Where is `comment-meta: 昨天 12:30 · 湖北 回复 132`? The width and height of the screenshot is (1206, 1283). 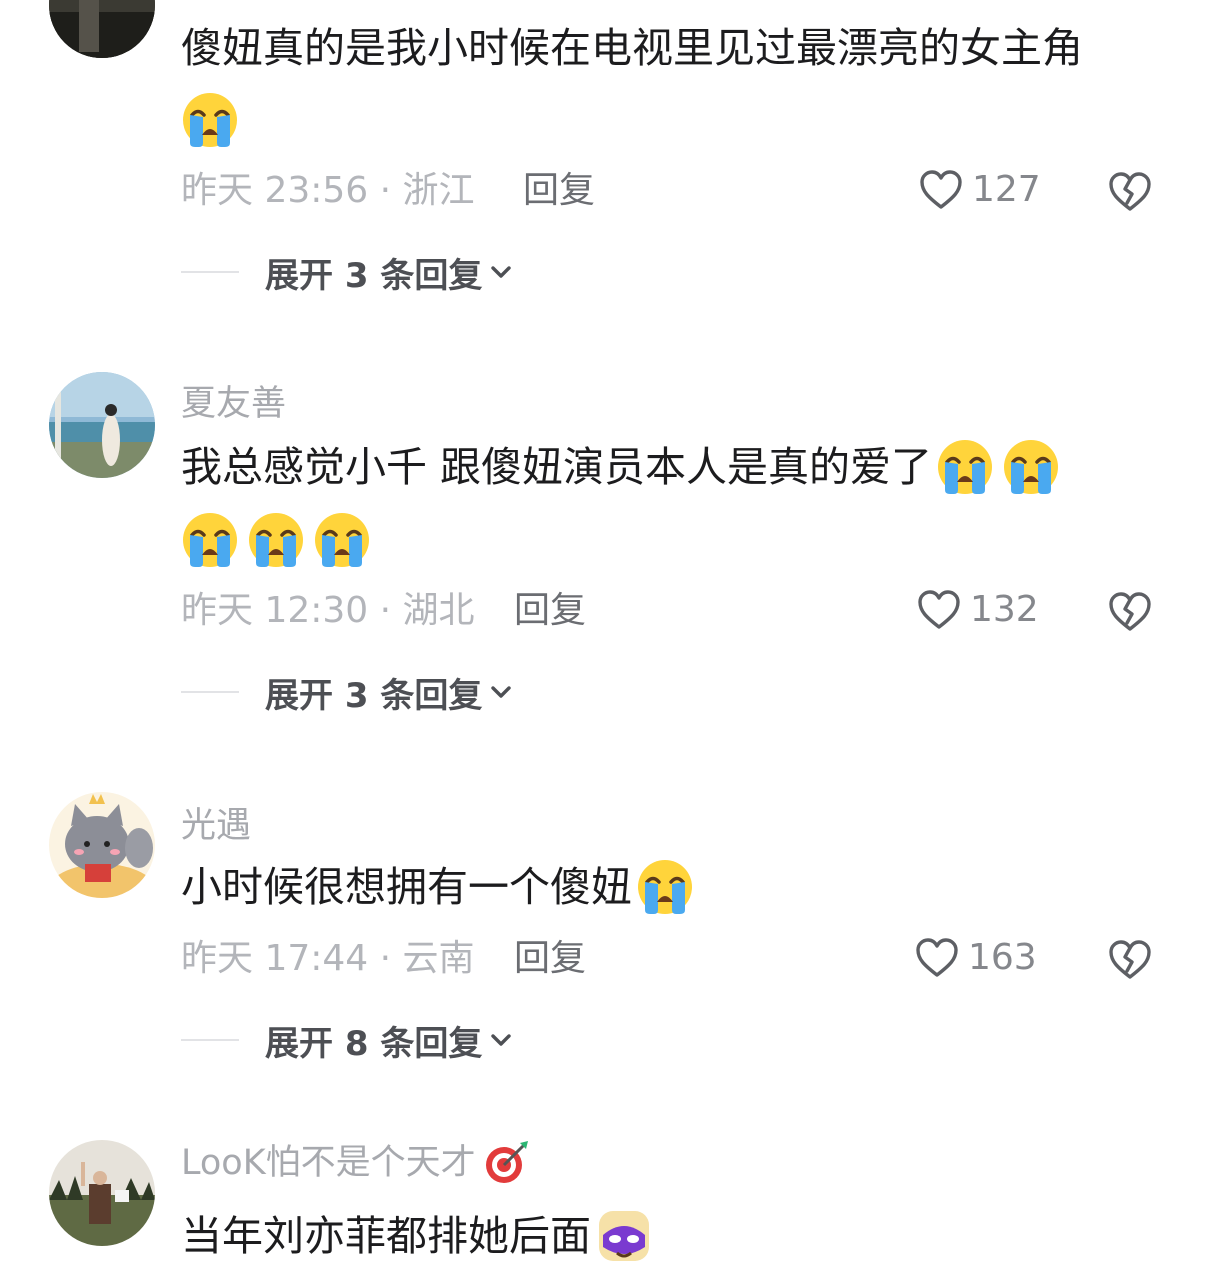 comment-meta: 昨天 12:30 · 湖北 回复 132 is located at coordinates (676, 611).